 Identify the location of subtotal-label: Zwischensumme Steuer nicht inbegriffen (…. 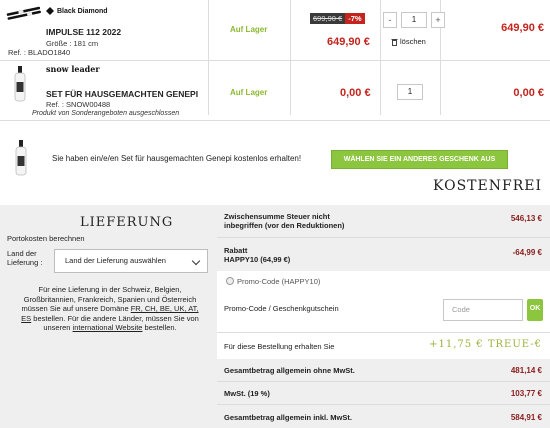
(284, 221).